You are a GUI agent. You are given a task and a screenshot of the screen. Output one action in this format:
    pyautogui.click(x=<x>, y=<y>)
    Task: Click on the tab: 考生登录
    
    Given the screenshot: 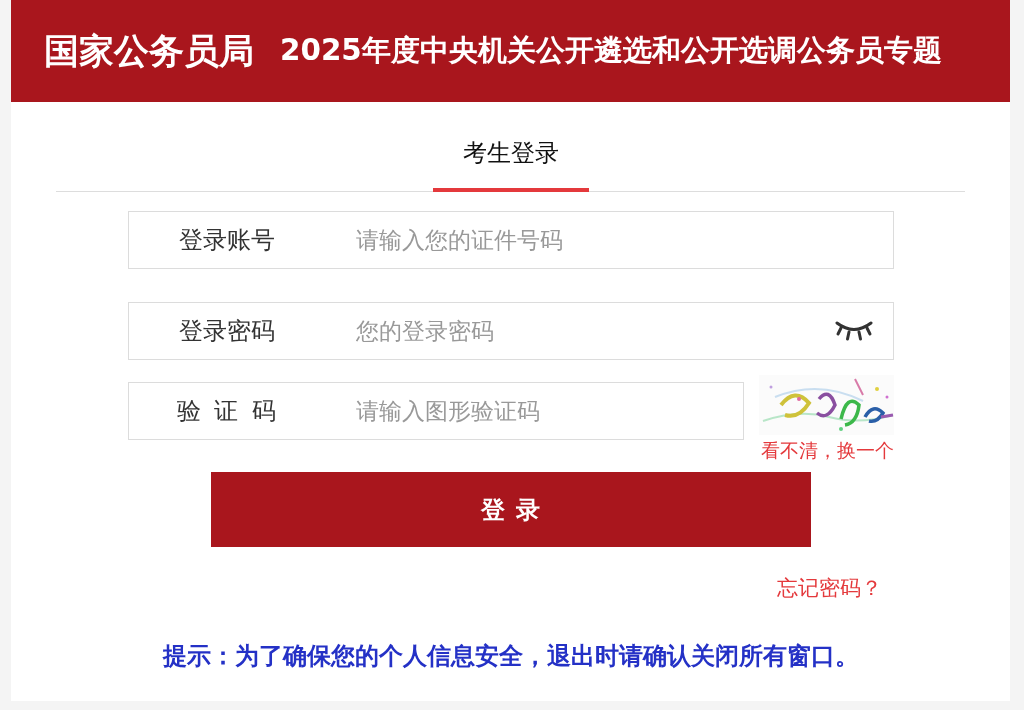 What is the action you would take?
    pyautogui.click(x=510, y=157)
    